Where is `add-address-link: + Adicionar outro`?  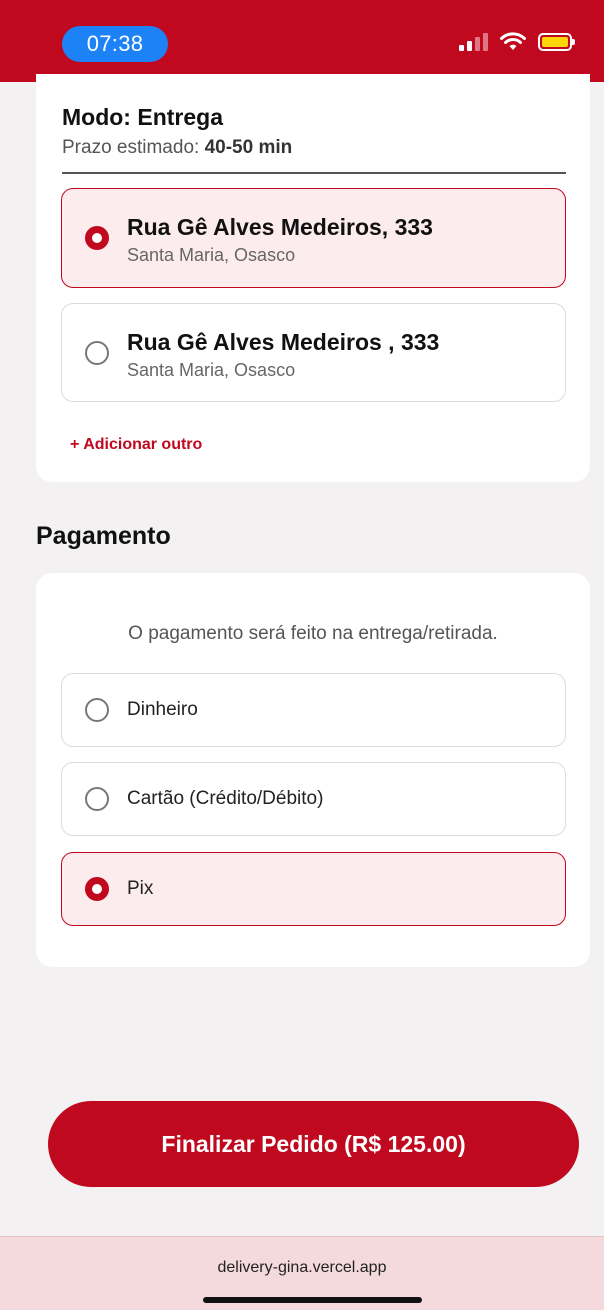
add-address-link: + Adicionar outro is located at coordinates (136, 445).